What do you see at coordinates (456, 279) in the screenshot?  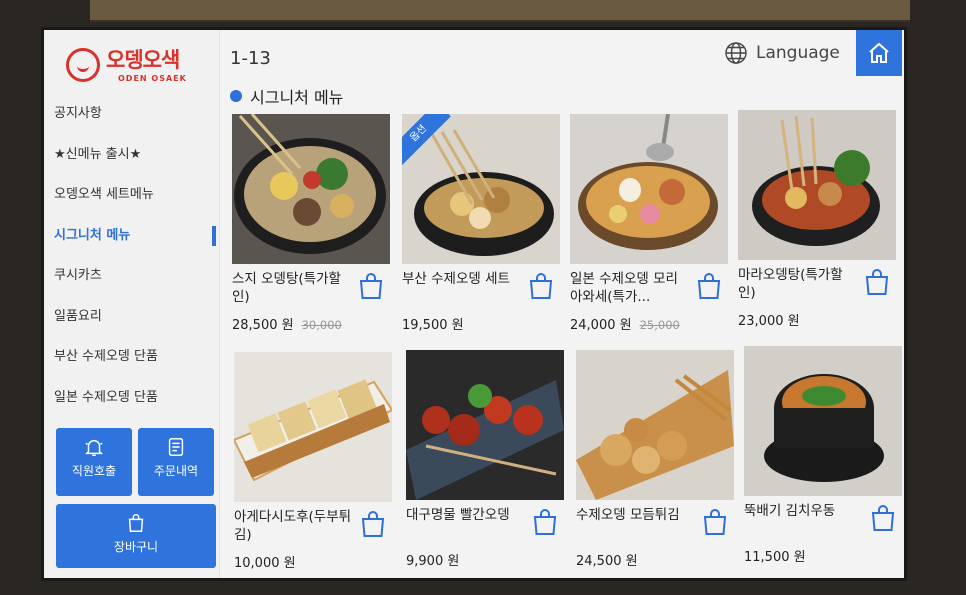 I see `product-name: 부산 수제오뎅 세트` at bounding box center [456, 279].